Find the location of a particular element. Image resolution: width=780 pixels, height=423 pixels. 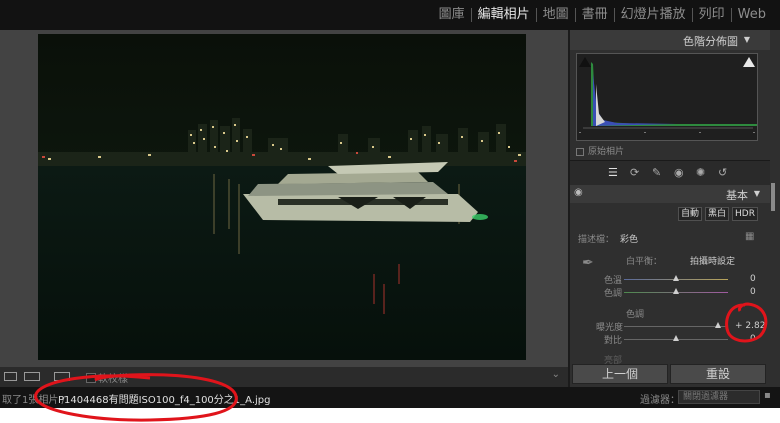

contrast-label: 對比 is located at coordinates (613, 341).